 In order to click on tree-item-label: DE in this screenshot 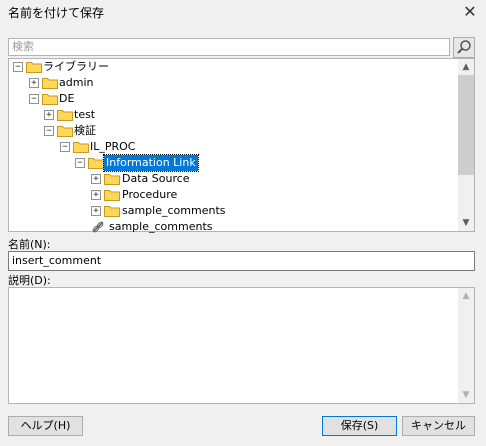, I will do `click(67, 98)`.